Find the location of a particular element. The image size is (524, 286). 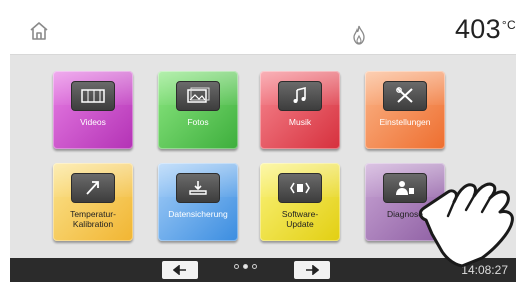

tile-fotos: Fotos is located at coordinates (198, 110).